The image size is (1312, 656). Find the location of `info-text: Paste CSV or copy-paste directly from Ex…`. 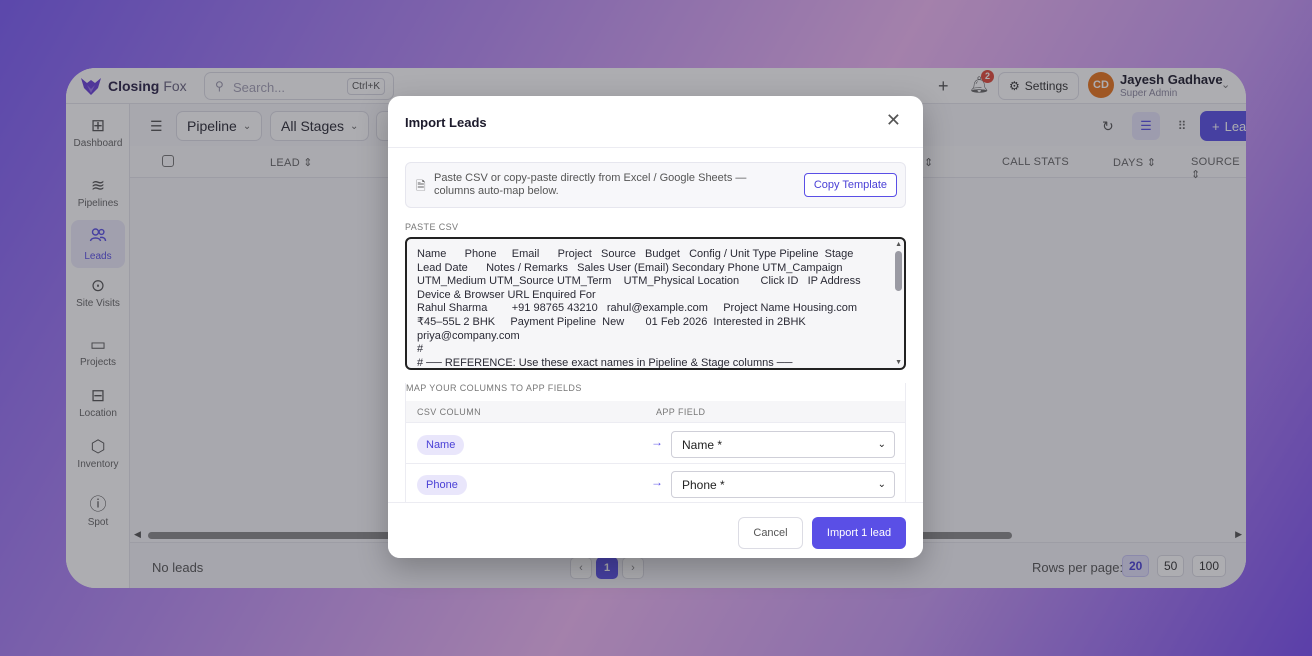

info-text: Paste CSV or copy-paste directly from Ex… is located at coordinates (590, 184).